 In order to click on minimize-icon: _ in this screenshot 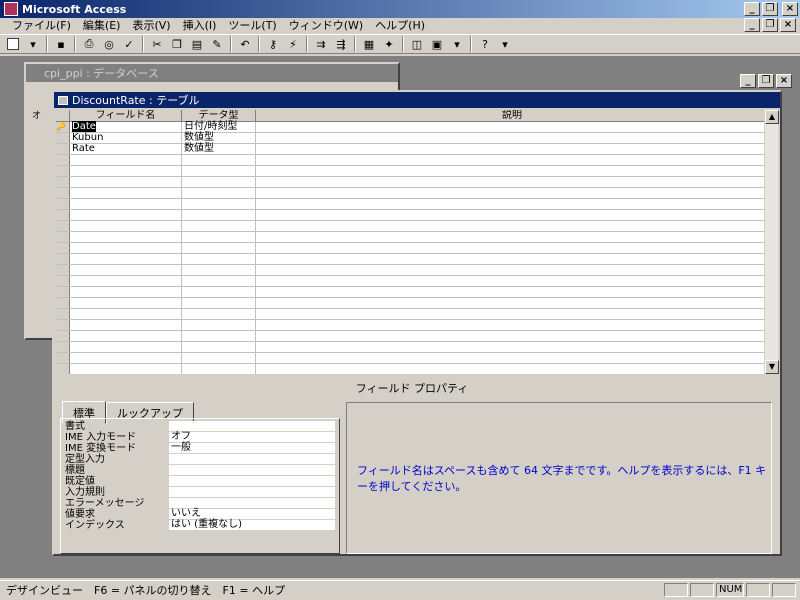, I will do `click(752, 9)`.